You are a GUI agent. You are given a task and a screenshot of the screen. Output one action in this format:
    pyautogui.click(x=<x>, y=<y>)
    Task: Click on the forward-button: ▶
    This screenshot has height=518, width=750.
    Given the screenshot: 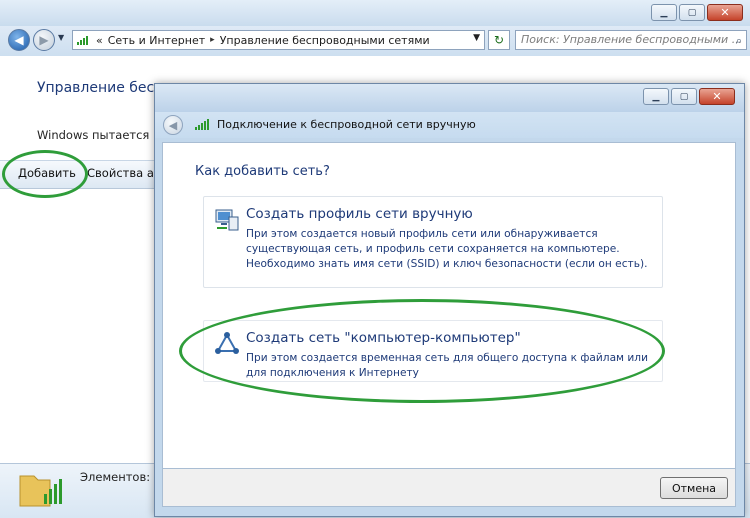 What is the action you would take?
    pyautogui.click(x=44, y=40)
    